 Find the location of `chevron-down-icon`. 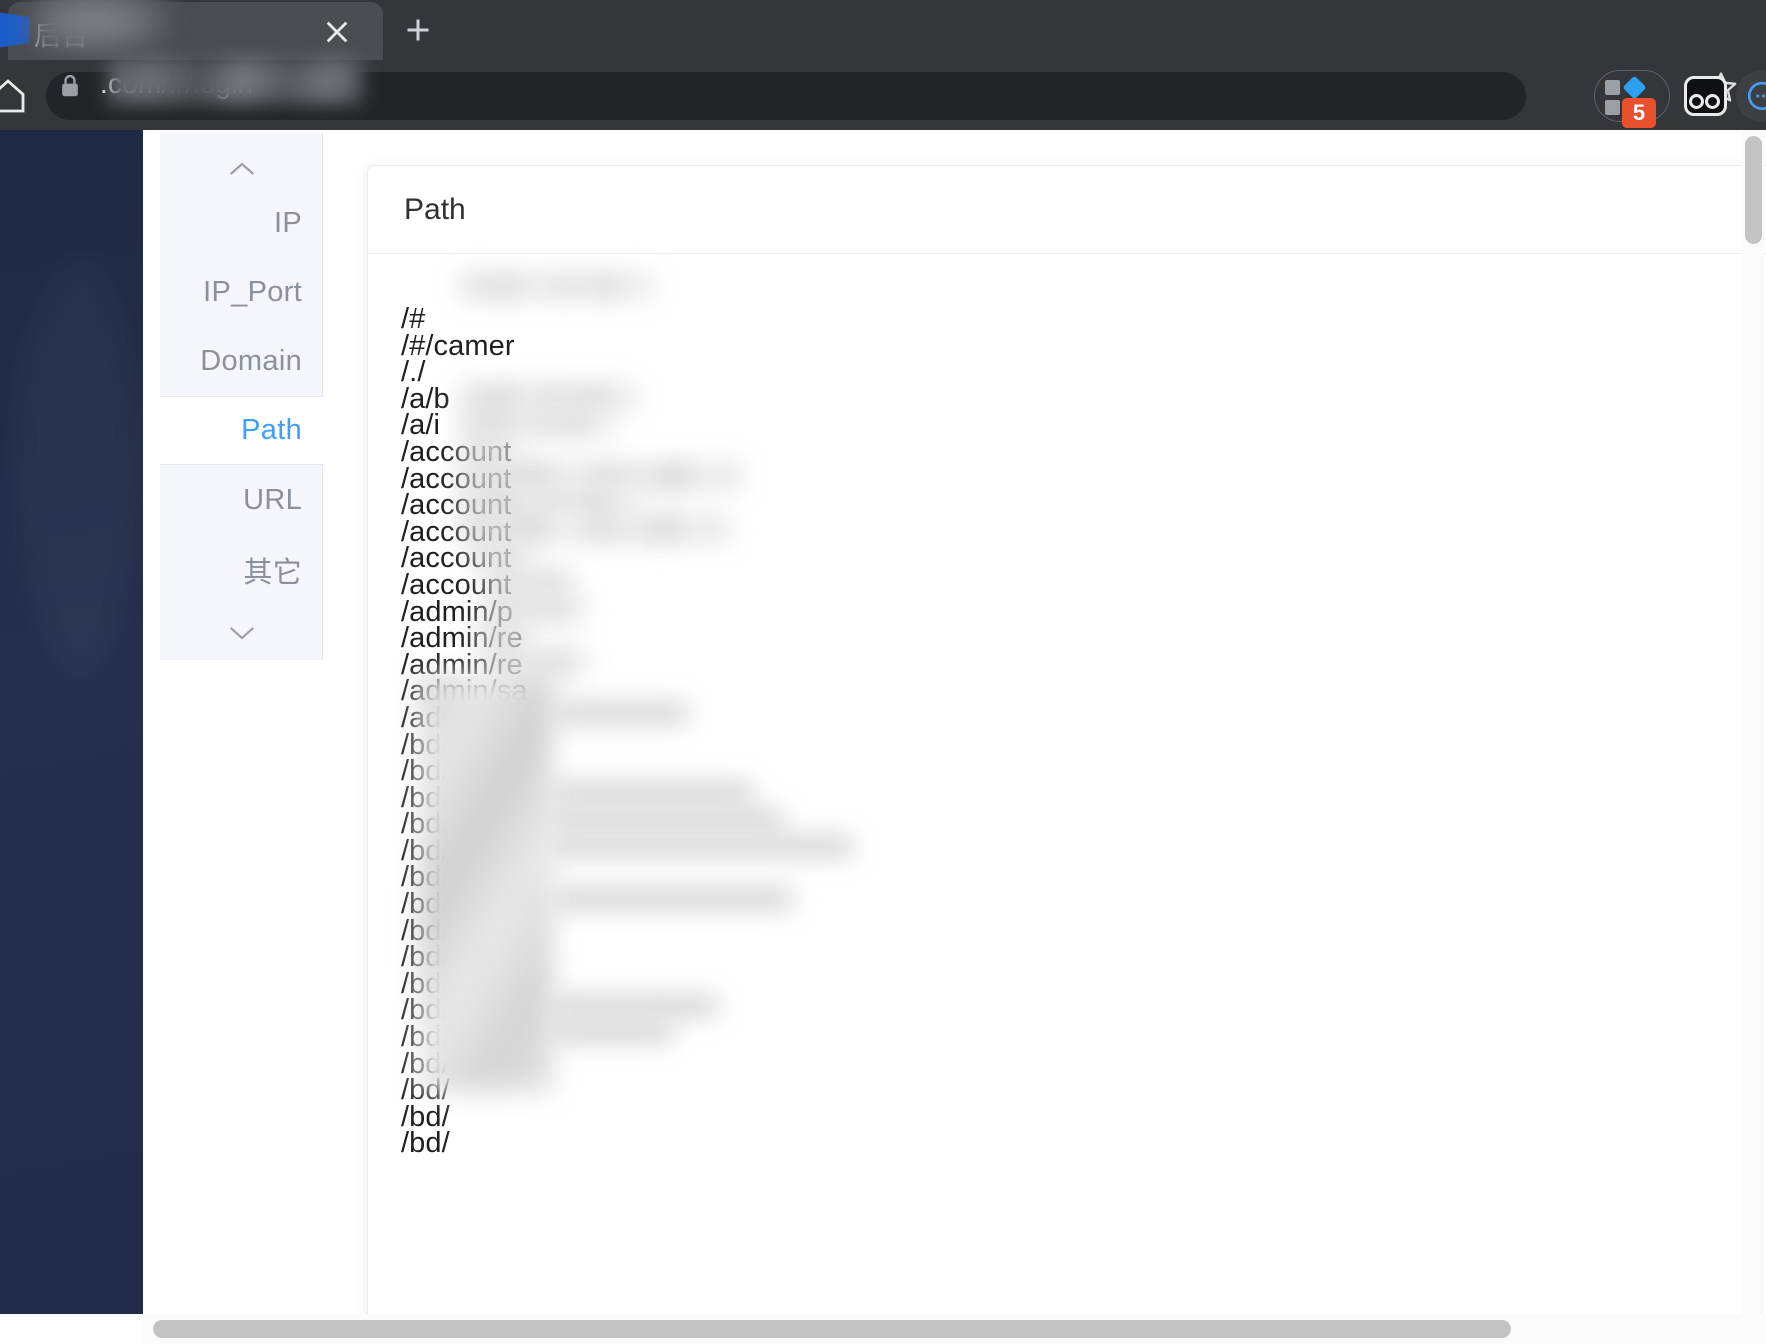

chevron-down-icon is located at coordinates (241, 633).